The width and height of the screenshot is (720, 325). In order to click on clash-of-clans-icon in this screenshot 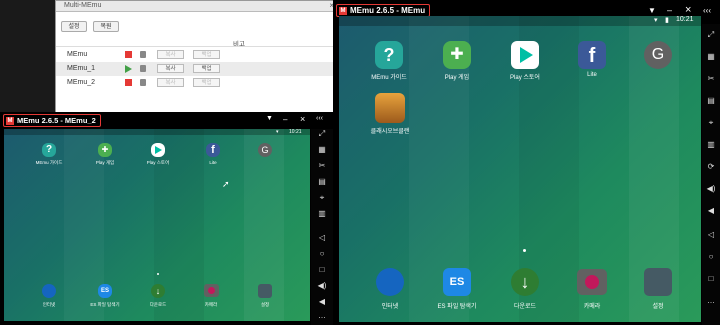, I will do `click(390, 108)`.